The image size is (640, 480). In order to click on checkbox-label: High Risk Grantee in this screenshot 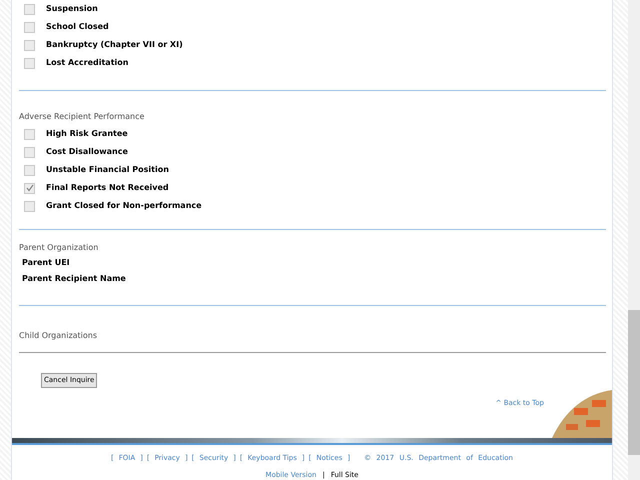, I will do `click(87, 134)`.